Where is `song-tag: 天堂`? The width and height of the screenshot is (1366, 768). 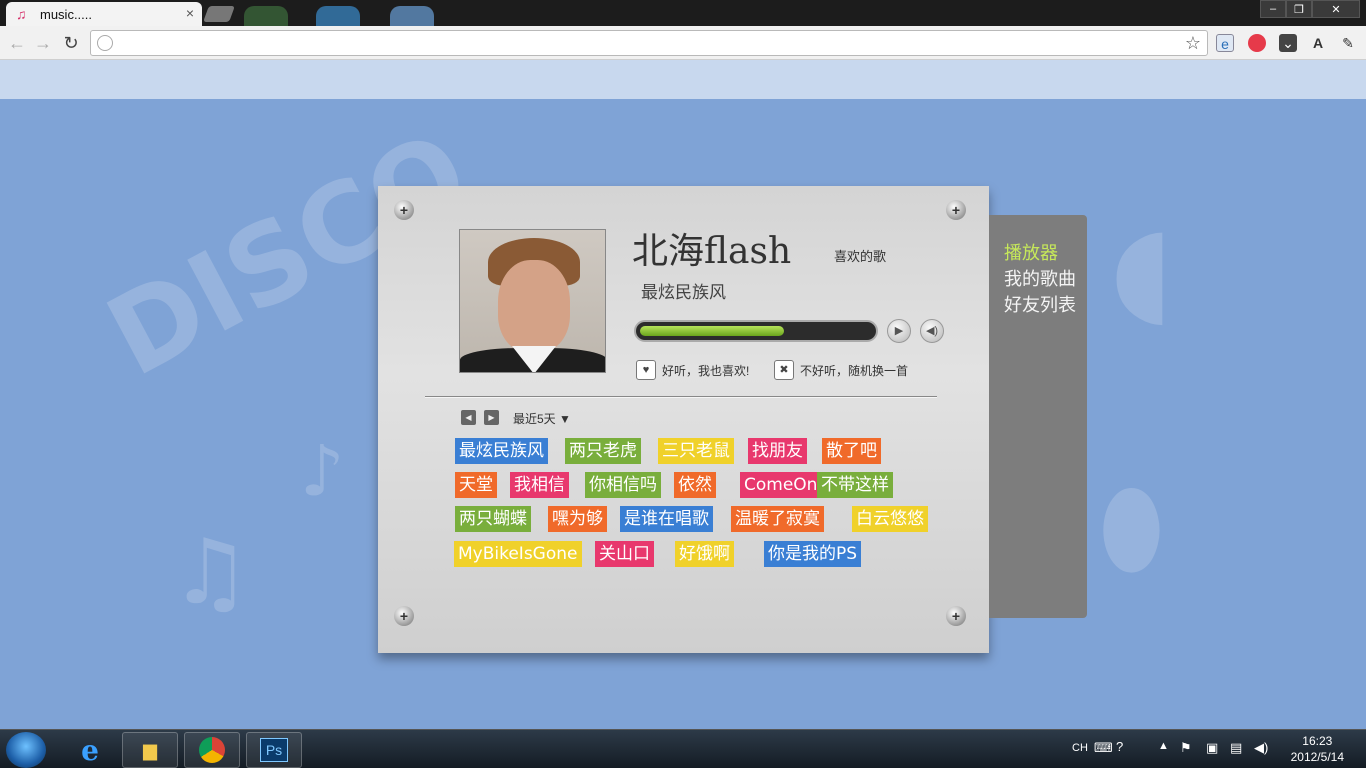
song-tag: 天堂 is located at coordinates (476, 485).